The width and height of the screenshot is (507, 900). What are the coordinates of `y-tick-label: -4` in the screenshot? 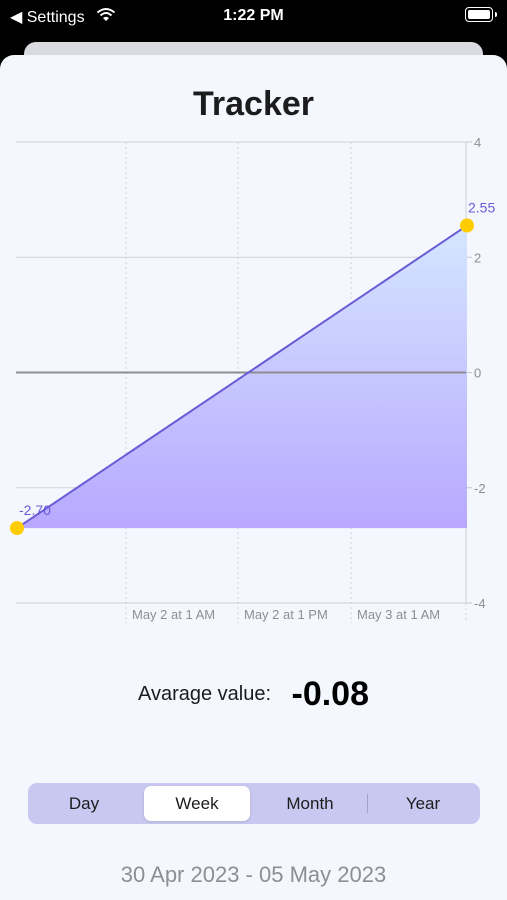 It's located at (480, 603).